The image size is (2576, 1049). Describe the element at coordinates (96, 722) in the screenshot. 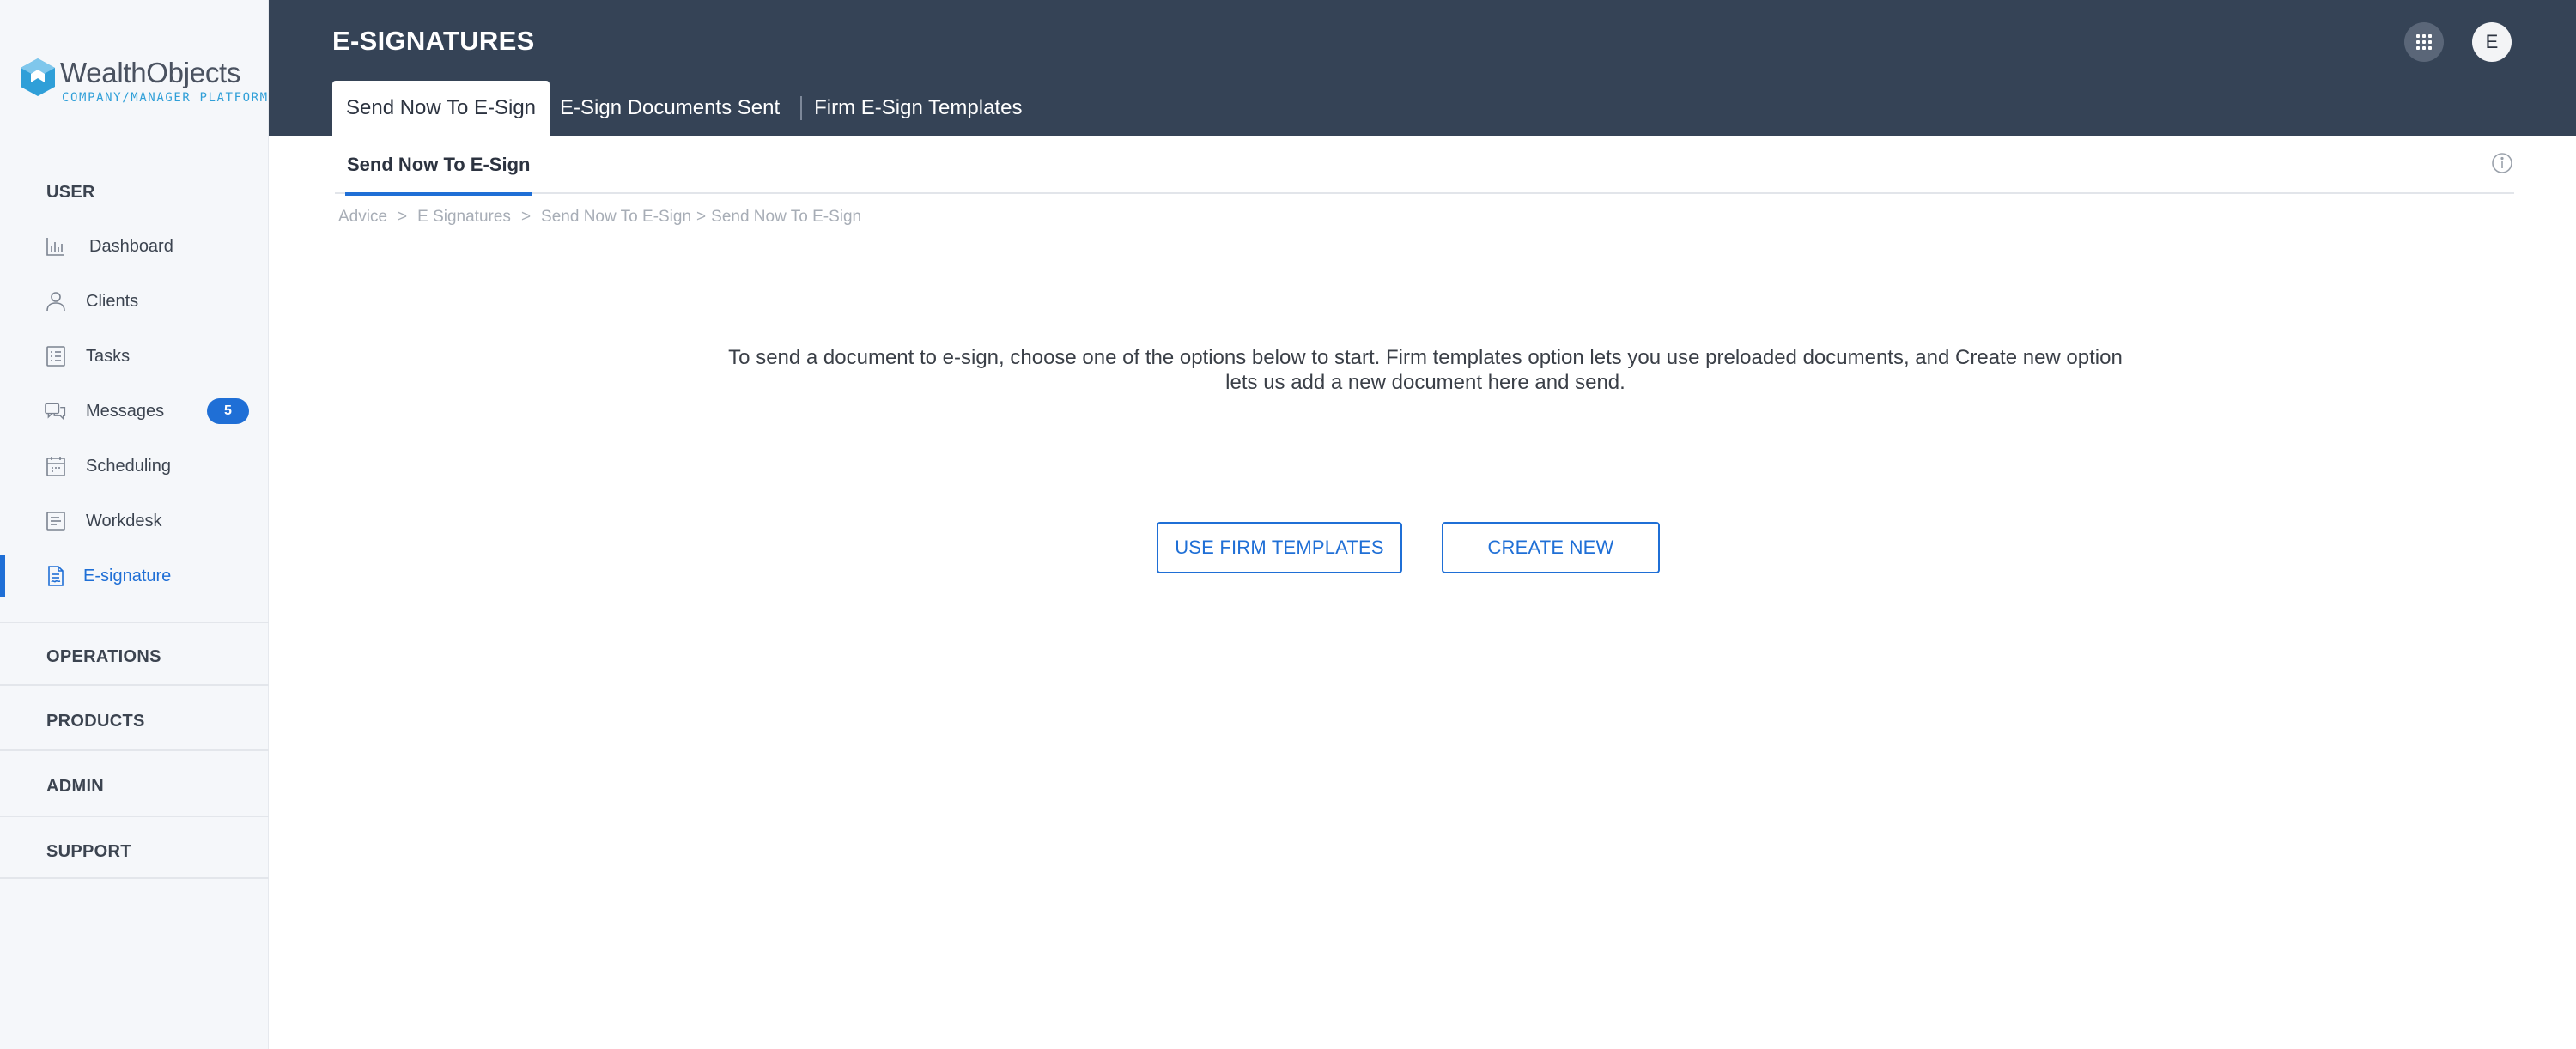

I see `section-products: PRODUCTS` at that location.